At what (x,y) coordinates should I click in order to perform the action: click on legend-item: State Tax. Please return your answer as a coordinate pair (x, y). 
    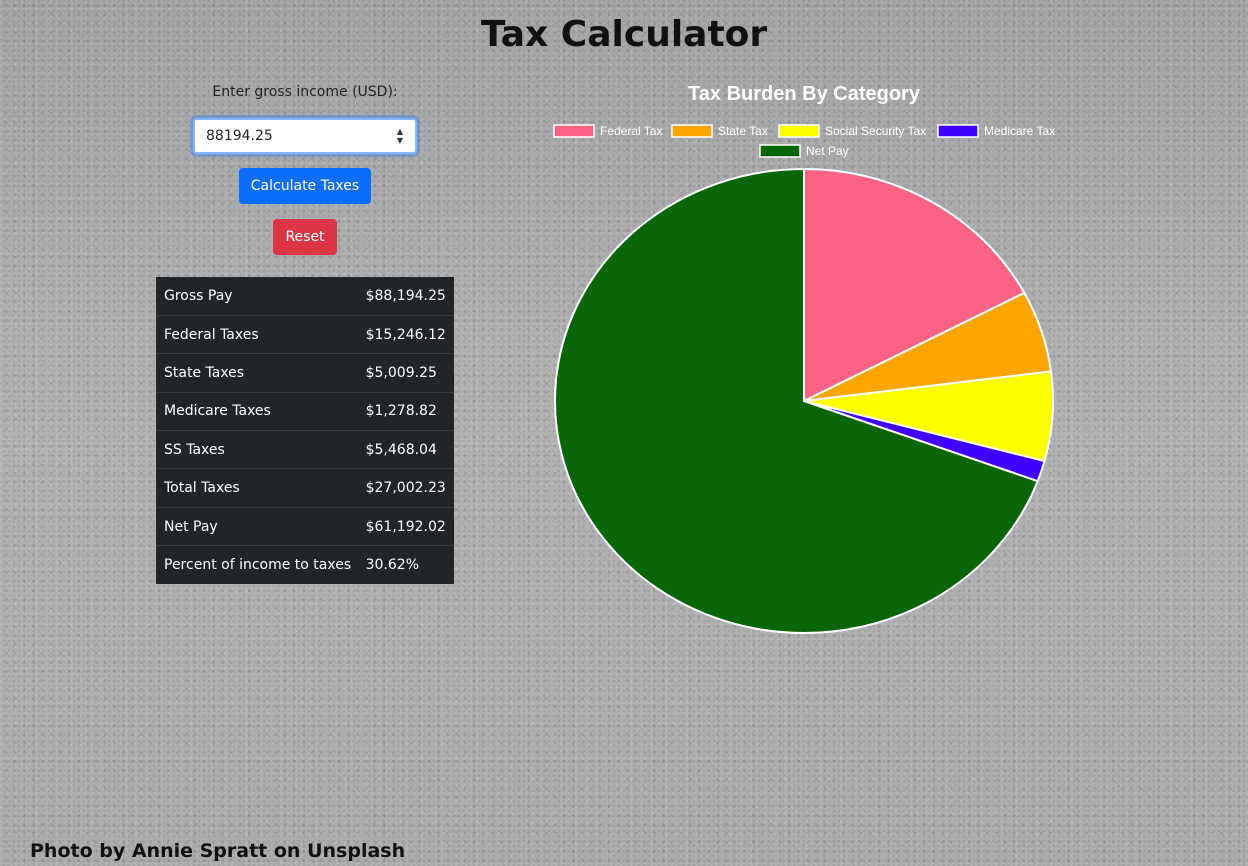
    Looking at the image, I should click on (719, 131).